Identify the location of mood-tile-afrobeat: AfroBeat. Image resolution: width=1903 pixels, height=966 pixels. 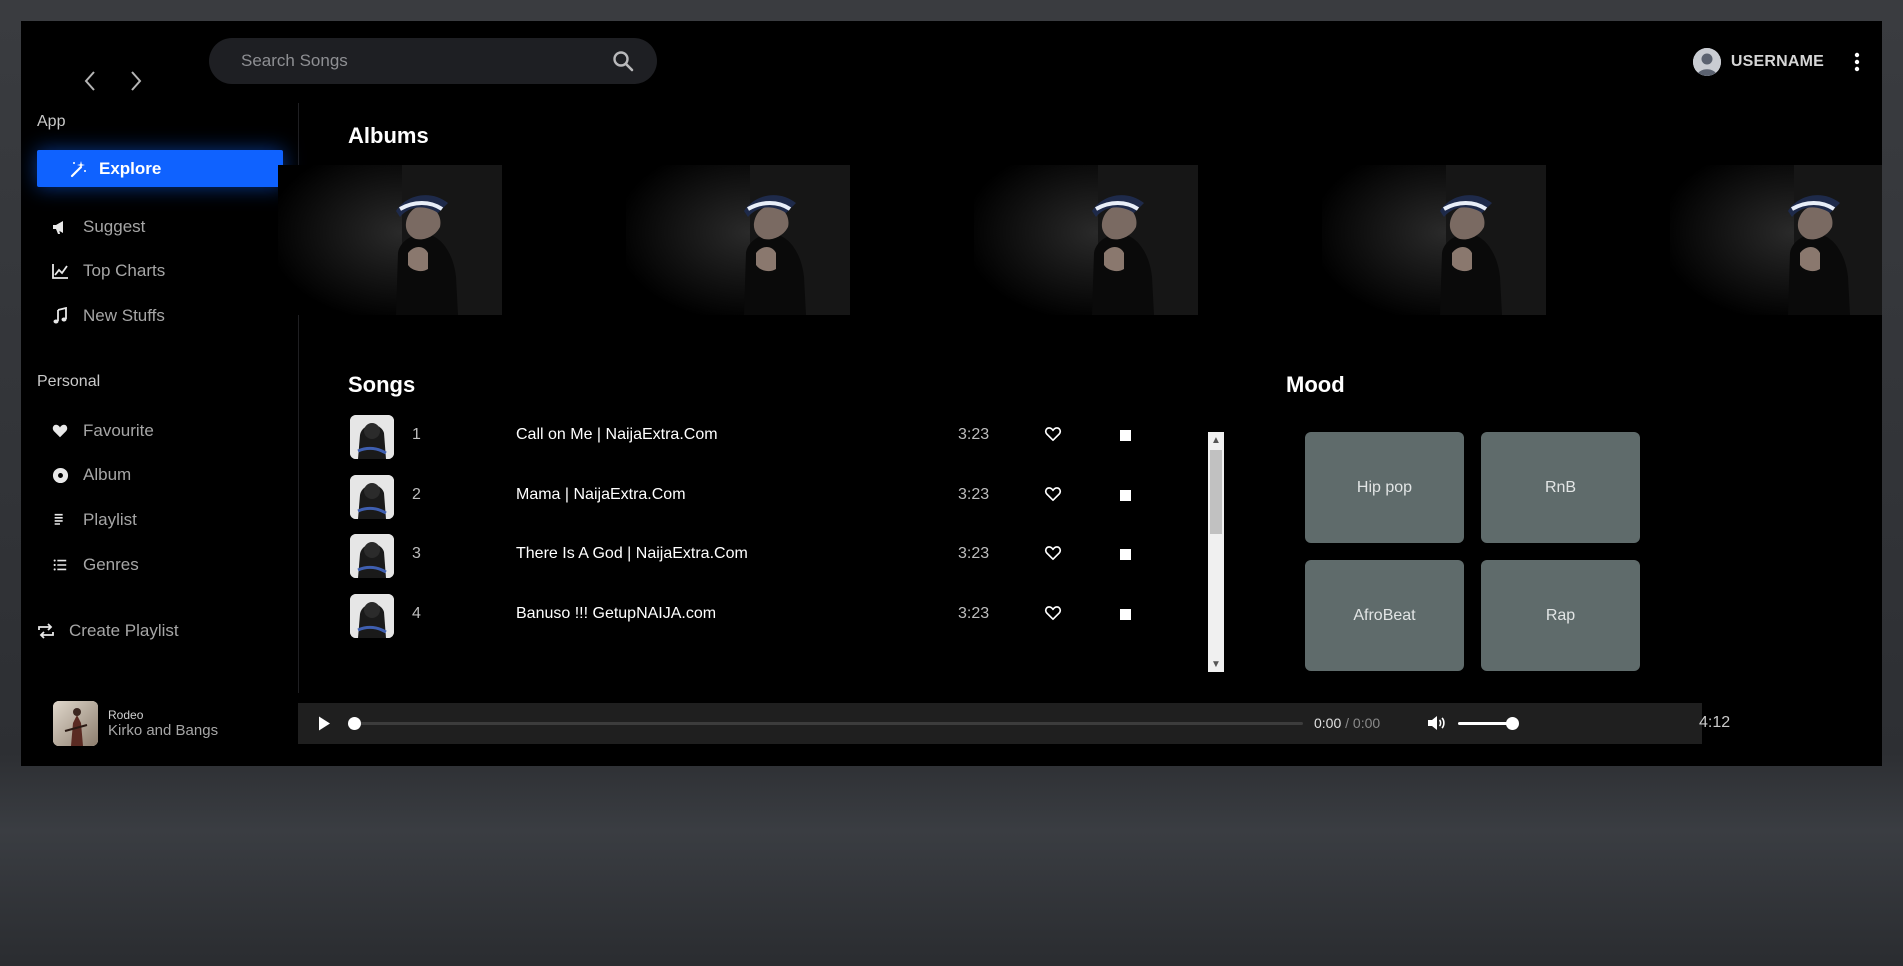
(1384, 615).